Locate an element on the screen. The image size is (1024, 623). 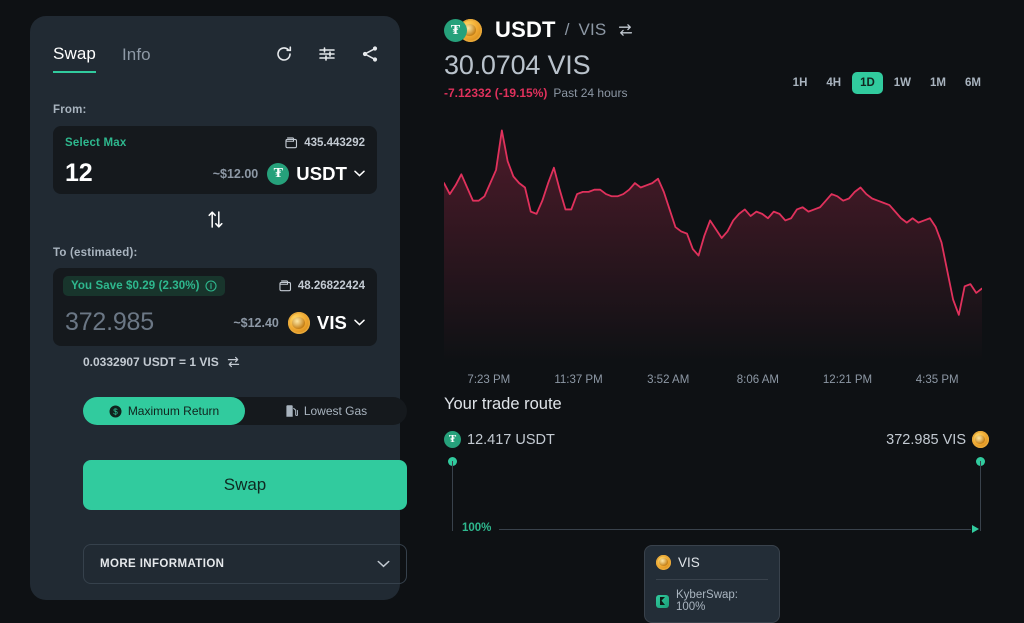
from-input-box: Select Max 435.443292 12 ~$12.00 ₮ USDT is located at coordinates (215, 160).